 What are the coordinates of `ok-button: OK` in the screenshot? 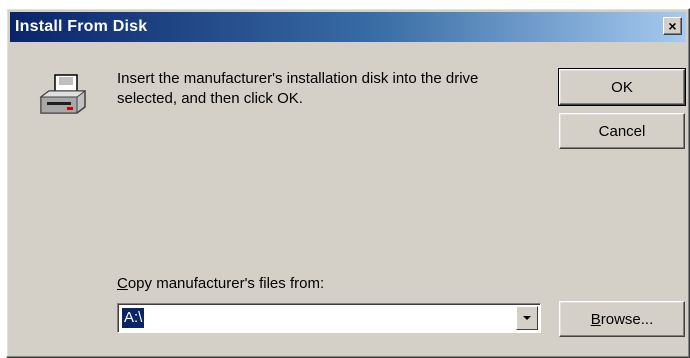 It's located at (622, 87).